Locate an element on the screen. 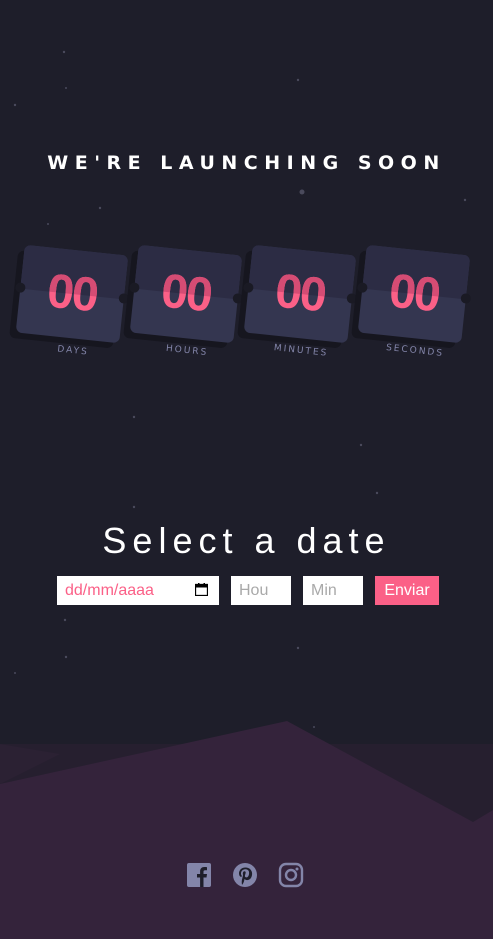 The width and height of the screenshot is (493, 939). instagram-icon is located at coordinates (291, 875).